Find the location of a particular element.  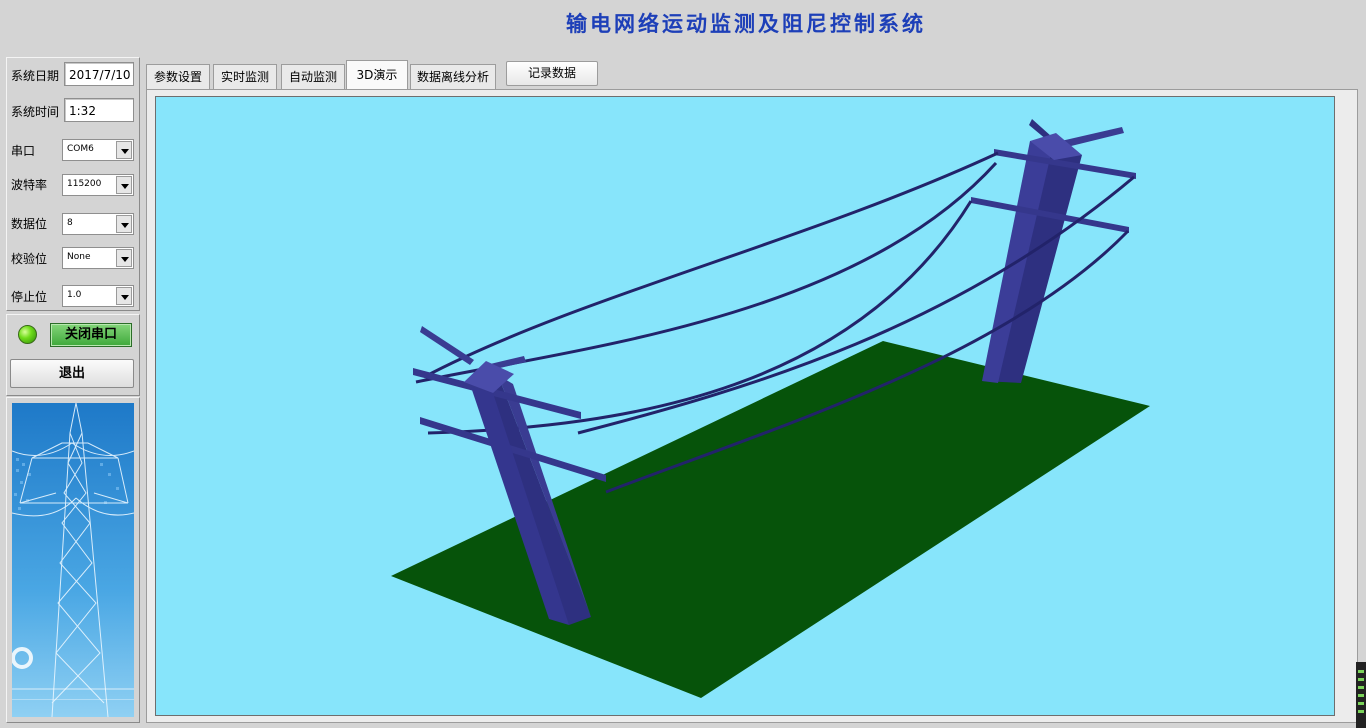

data-bits-select: 8 is located at coordinates (98, 224).